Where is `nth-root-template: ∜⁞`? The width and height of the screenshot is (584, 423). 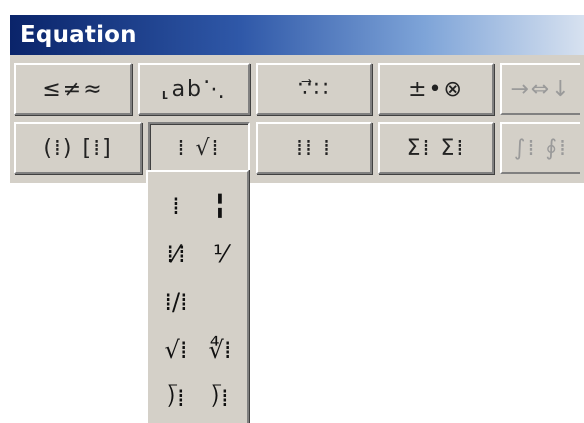
nth-root-template: ∜⁞ is located at coordinates (220, 350).